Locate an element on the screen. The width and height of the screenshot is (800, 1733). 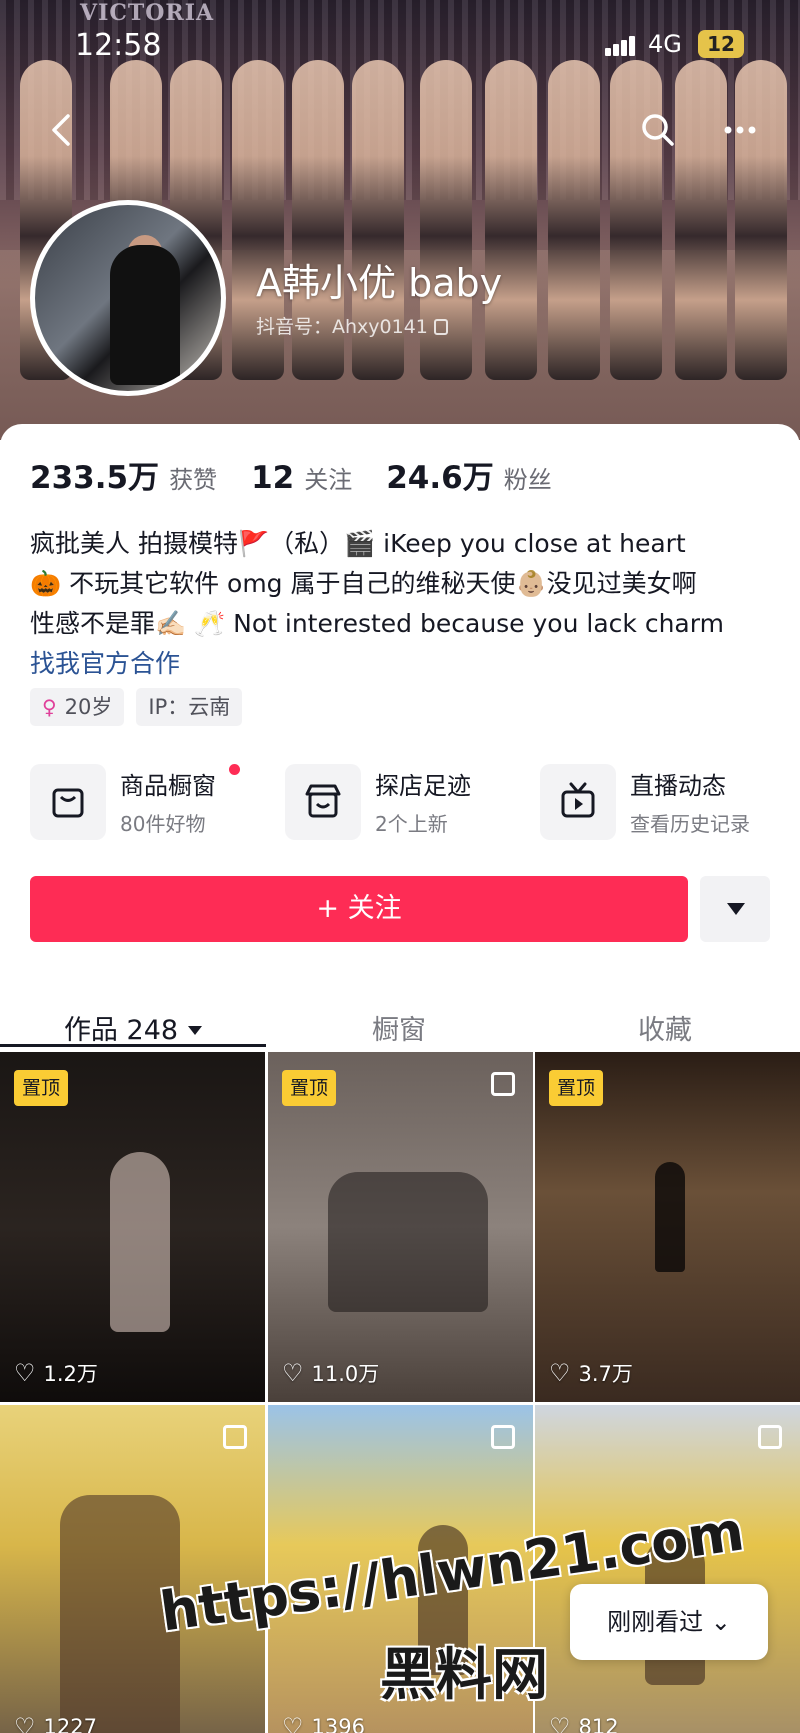
like-count-text: 1396 is located at coordinates (338, 1724).